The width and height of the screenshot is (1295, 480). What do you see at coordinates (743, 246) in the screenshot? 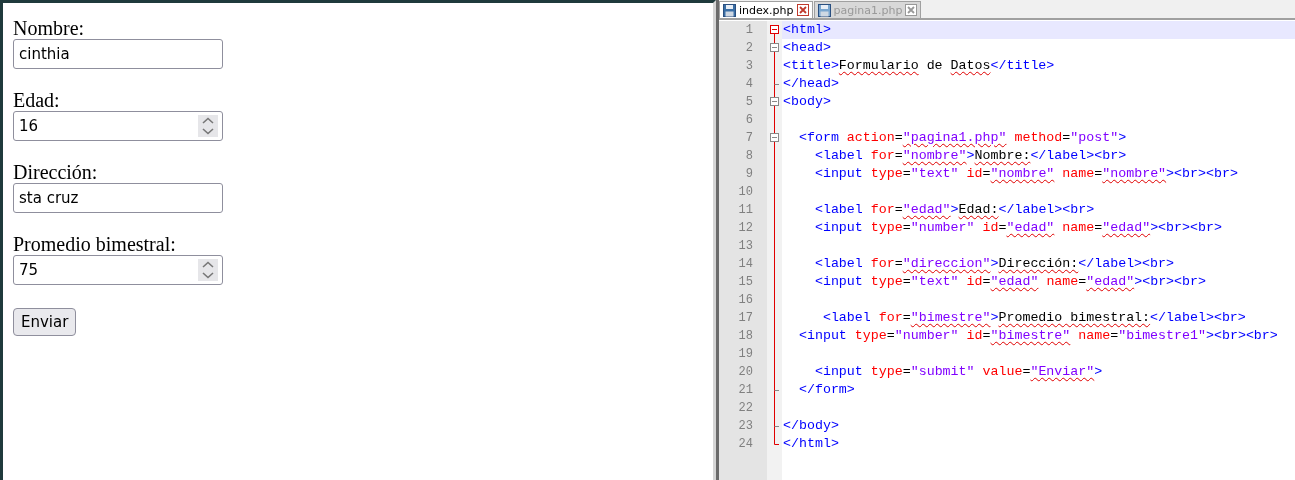
I see `line-number: 13` at bounding box center [743, 246].